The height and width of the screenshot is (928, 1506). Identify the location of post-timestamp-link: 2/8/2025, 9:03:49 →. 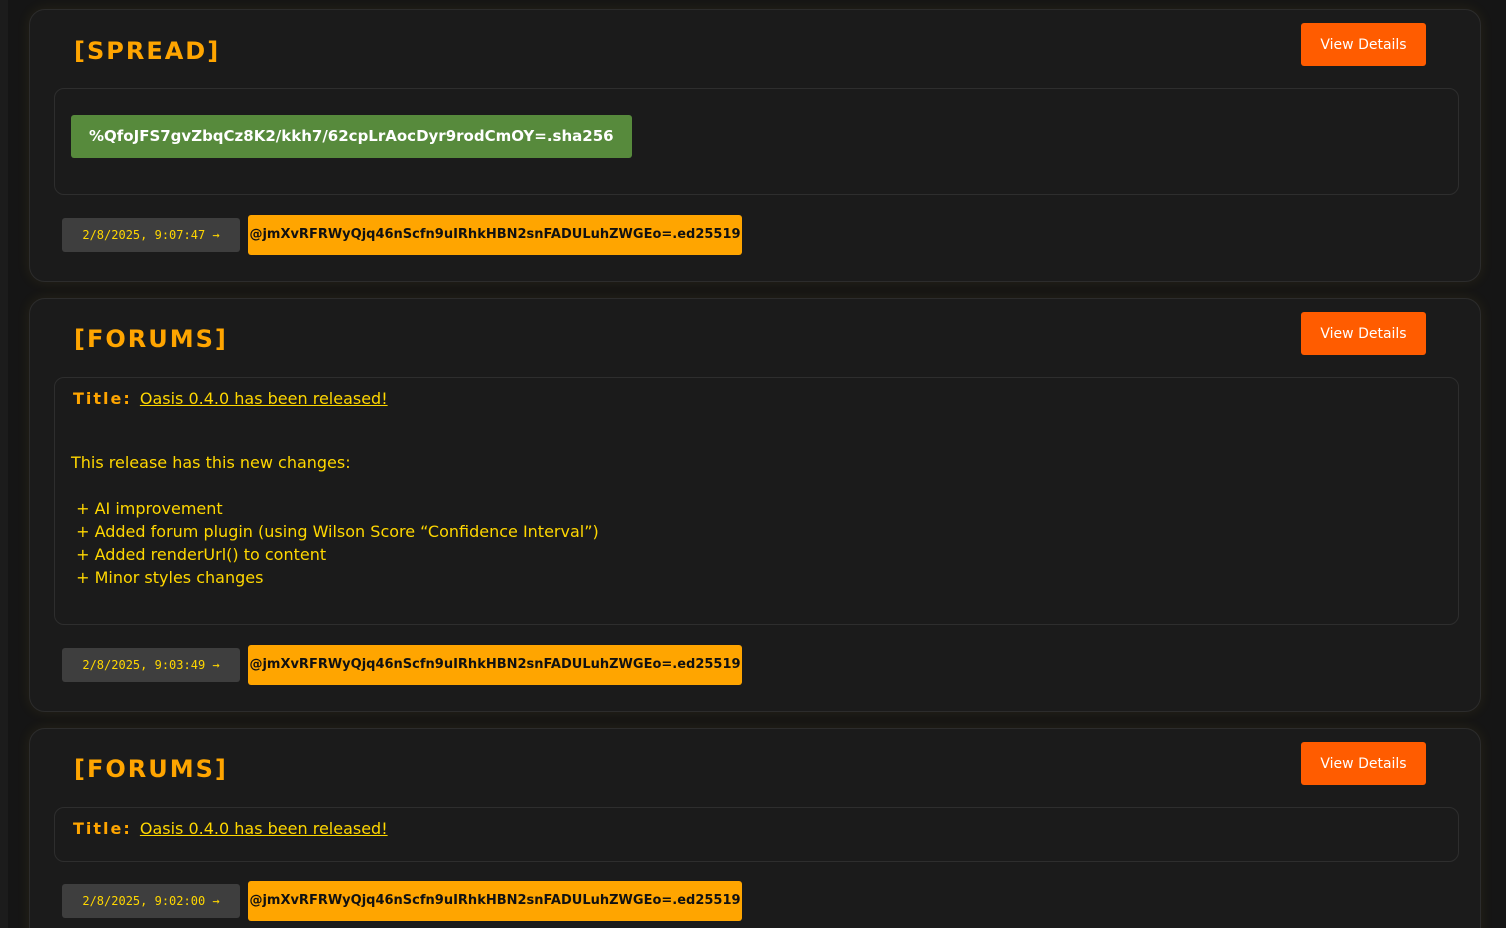
(151, 665).